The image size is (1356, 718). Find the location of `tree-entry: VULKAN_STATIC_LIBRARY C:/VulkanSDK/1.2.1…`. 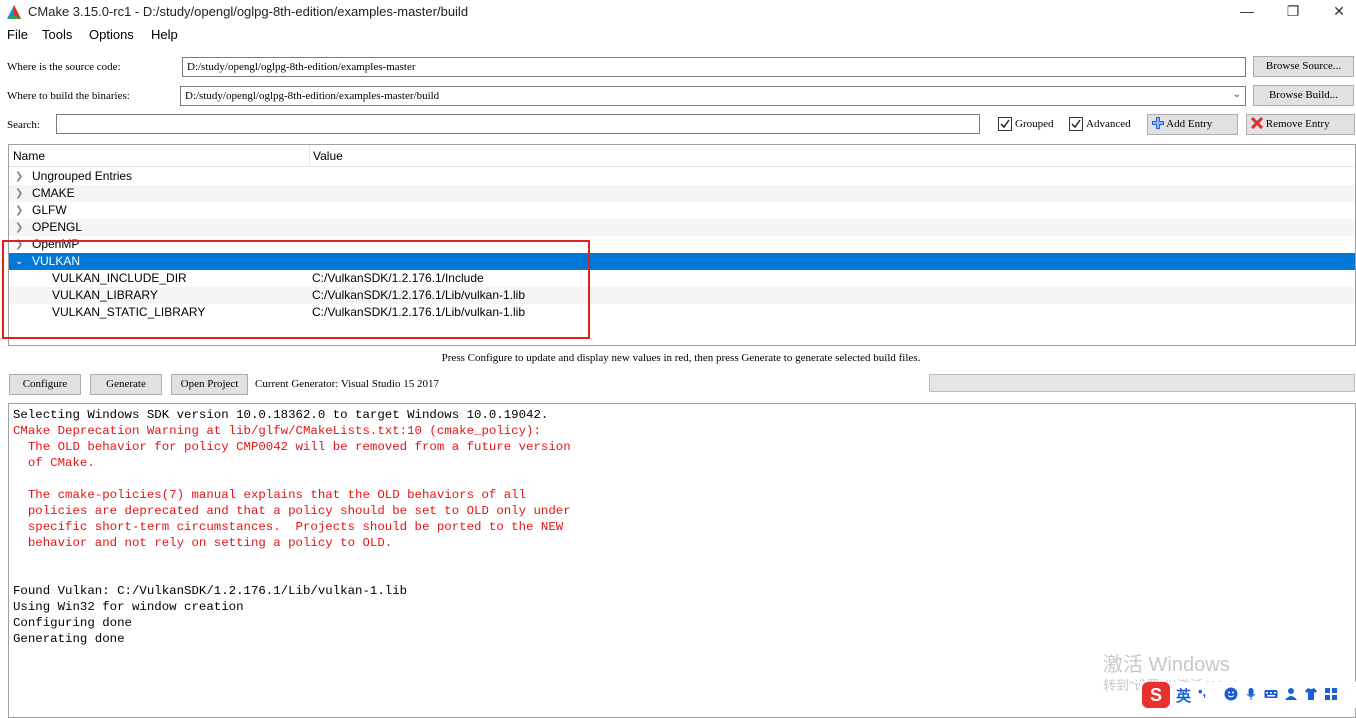

tree-entry: VULKAN_STATIC_LIBRARY C:/VulkanSDK/1.2.1… is located at coordinates (682, 312).